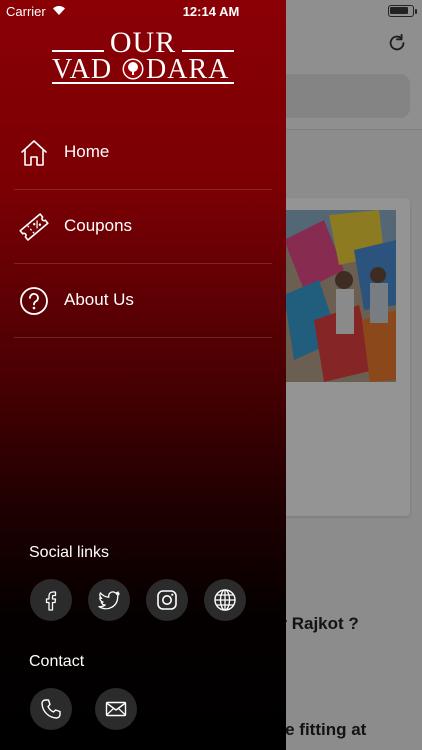 The height and width of the screenshot is (750, 422). Describe the element at coordinates (143, 83) in the screenshot. I see `logo-underline` at that location.